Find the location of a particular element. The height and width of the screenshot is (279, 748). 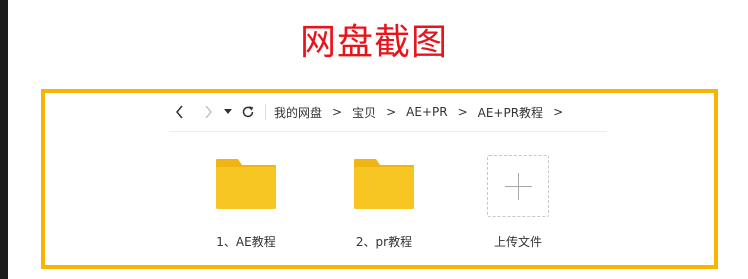

breadcrumb-ae-pr: AE+PR is located at coordinates (426, 112).